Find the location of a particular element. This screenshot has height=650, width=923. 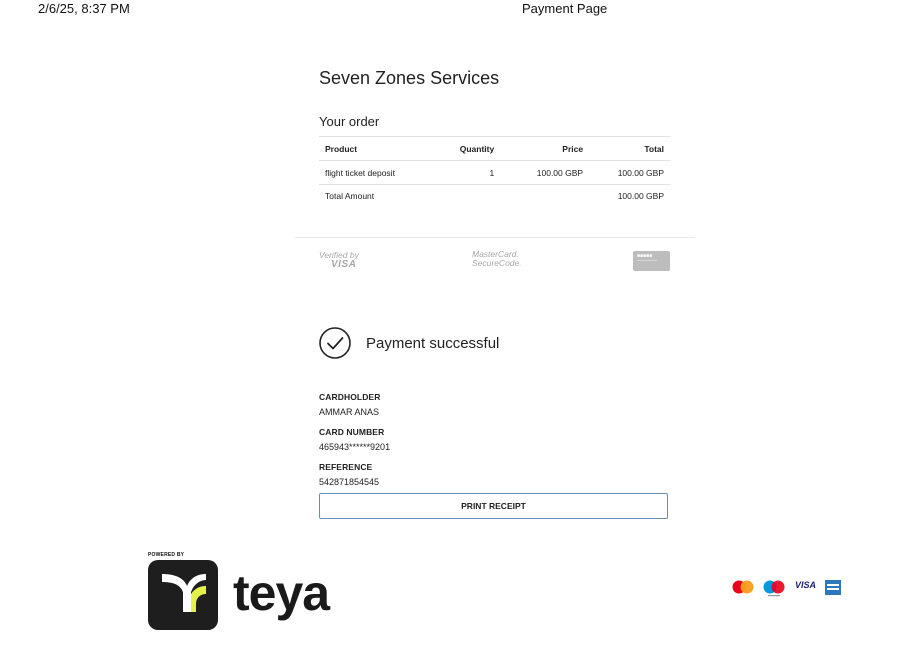

payment-status-message: Payment successful is located at coordinates (433, 343).